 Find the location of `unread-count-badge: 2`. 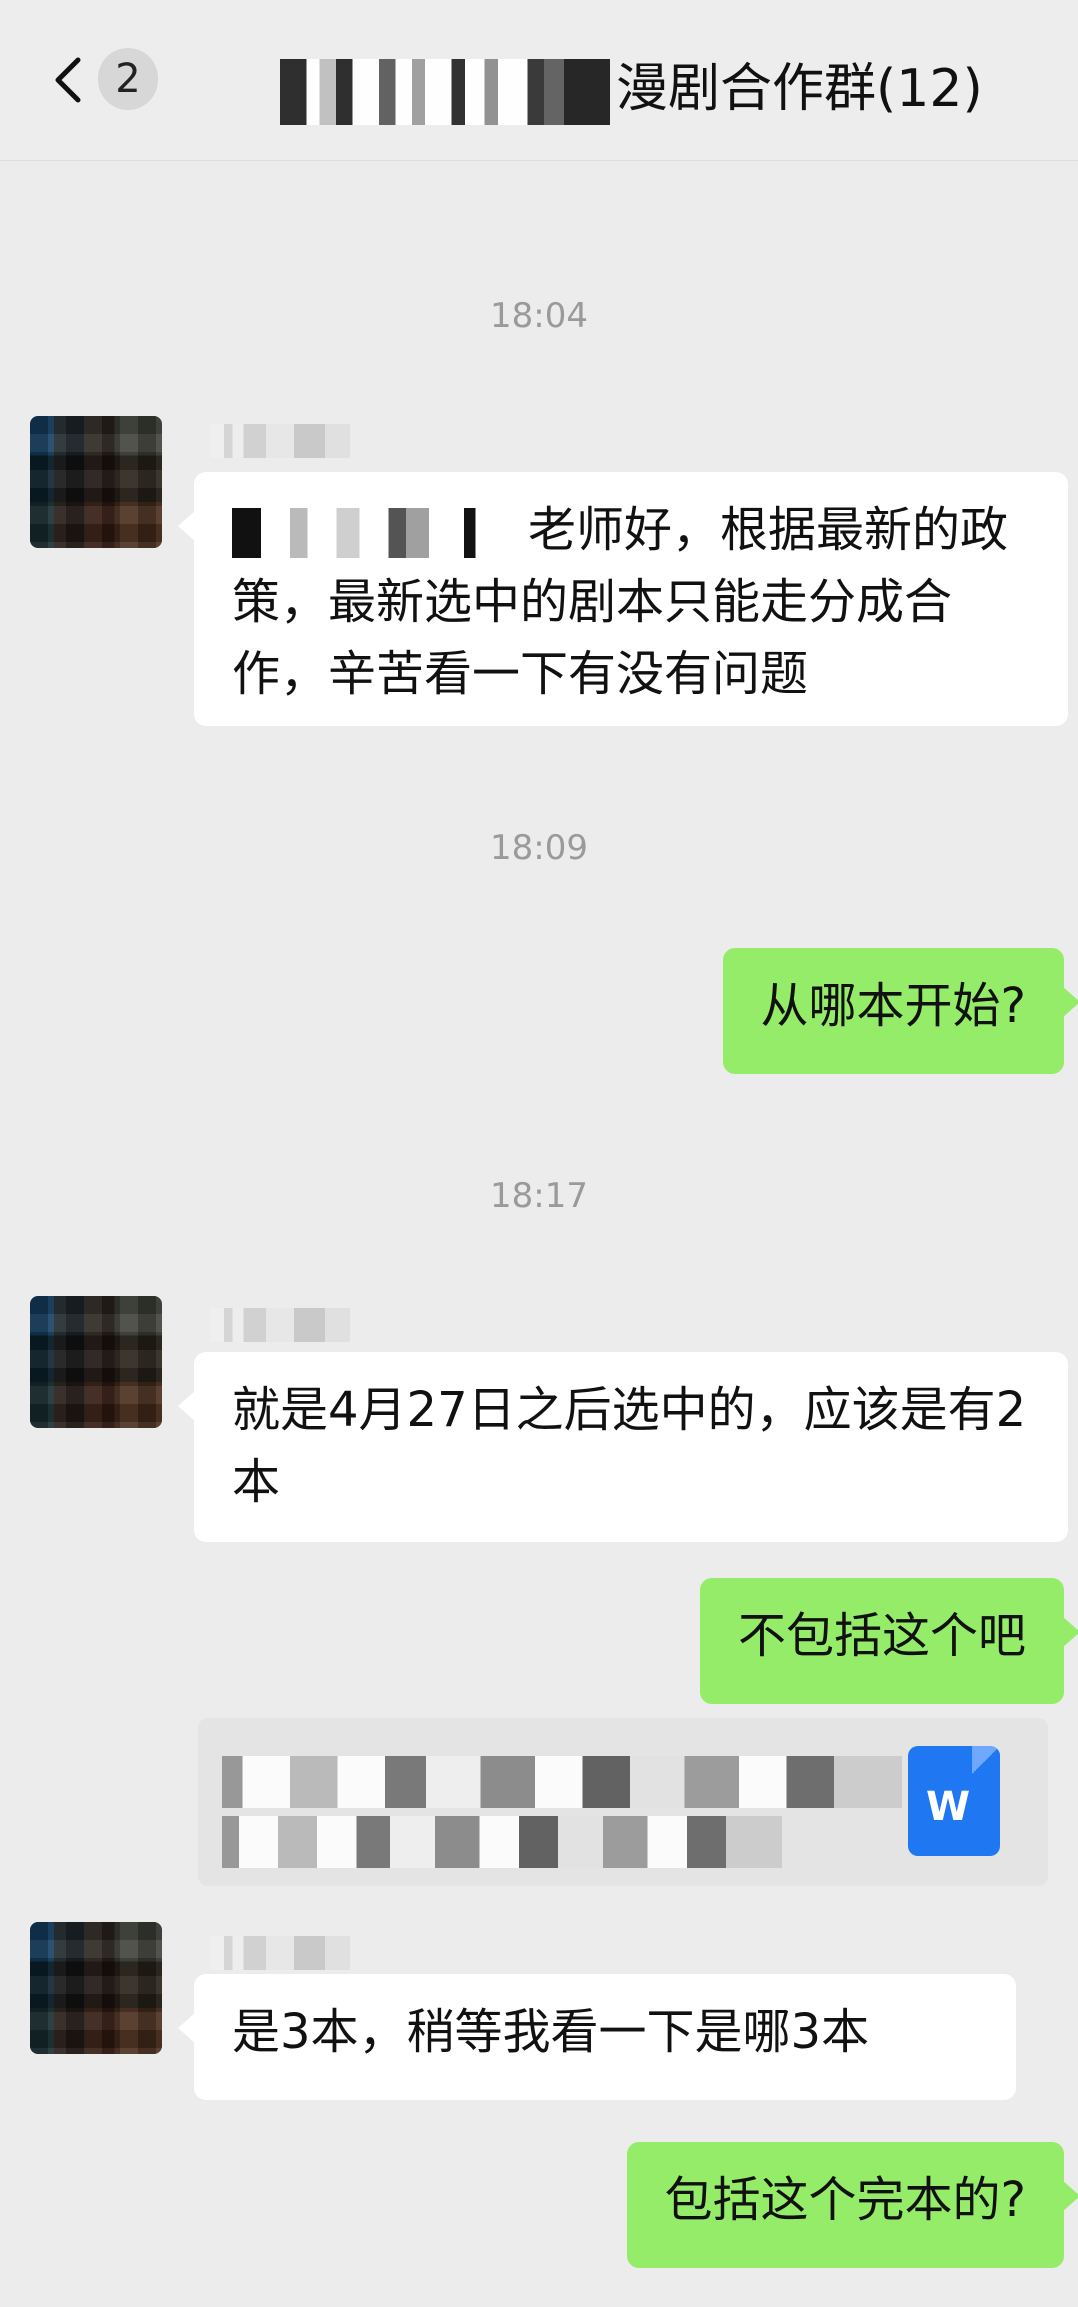

unread-count-badge: 2 is located at coordinates (128, 79).